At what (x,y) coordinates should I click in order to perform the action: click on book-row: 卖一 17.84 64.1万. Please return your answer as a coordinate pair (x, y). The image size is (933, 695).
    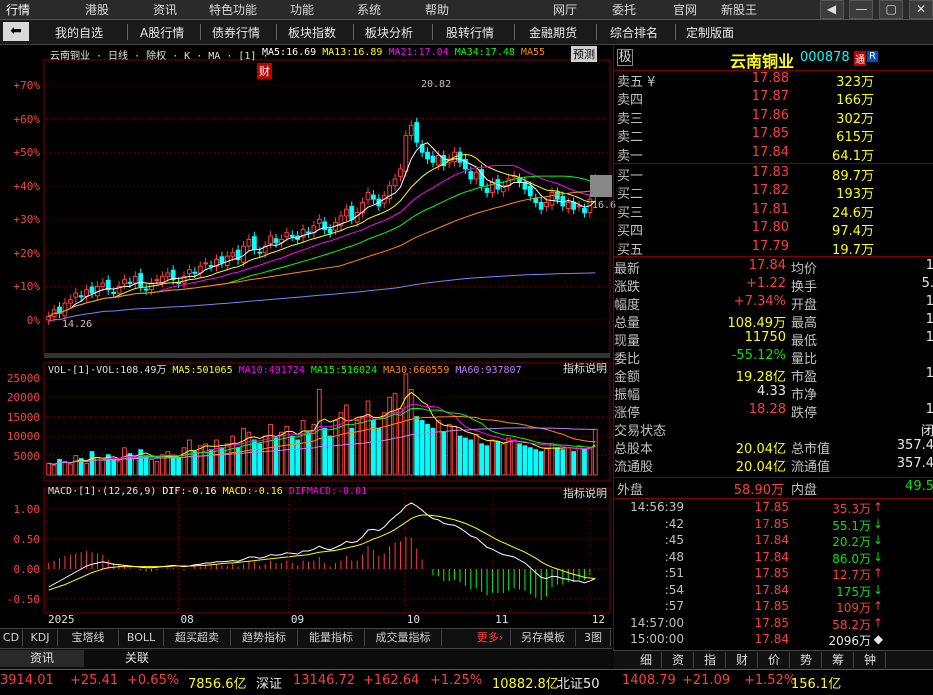
    Looking at the image, I should click on (773, 154).